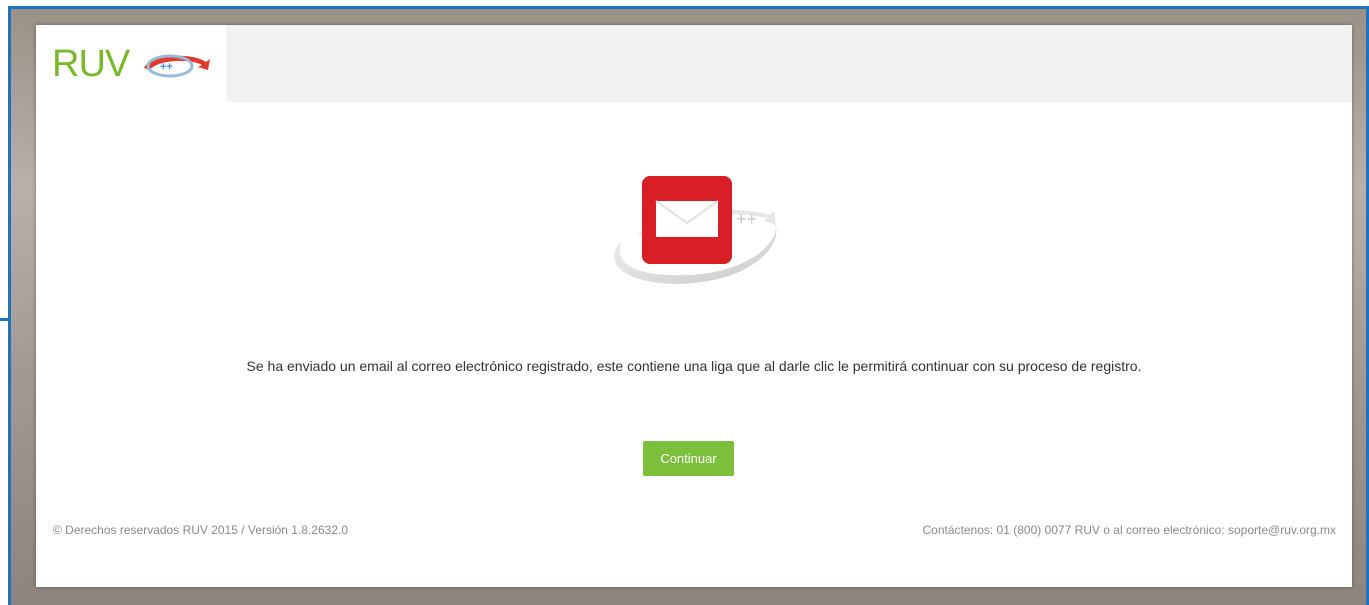 The height and width of the screenshot is (605, 1369). I want to click on ruv-logo: RUV ++, so click(131, 63).